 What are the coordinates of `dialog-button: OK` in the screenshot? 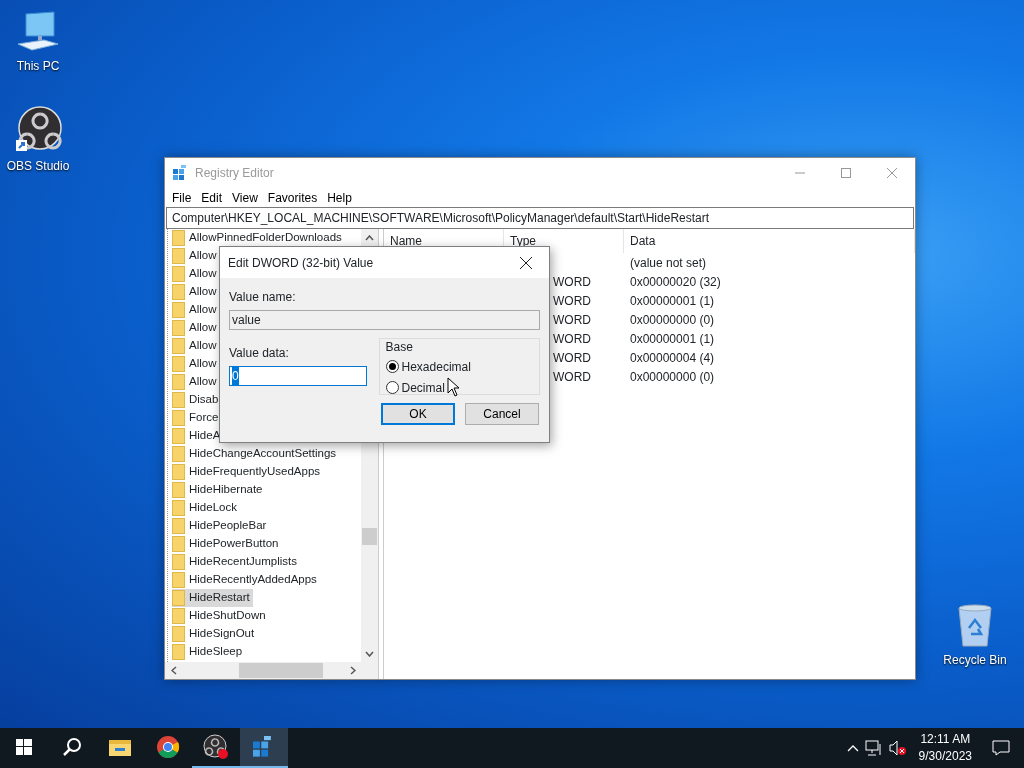 It's located at (418, 414).